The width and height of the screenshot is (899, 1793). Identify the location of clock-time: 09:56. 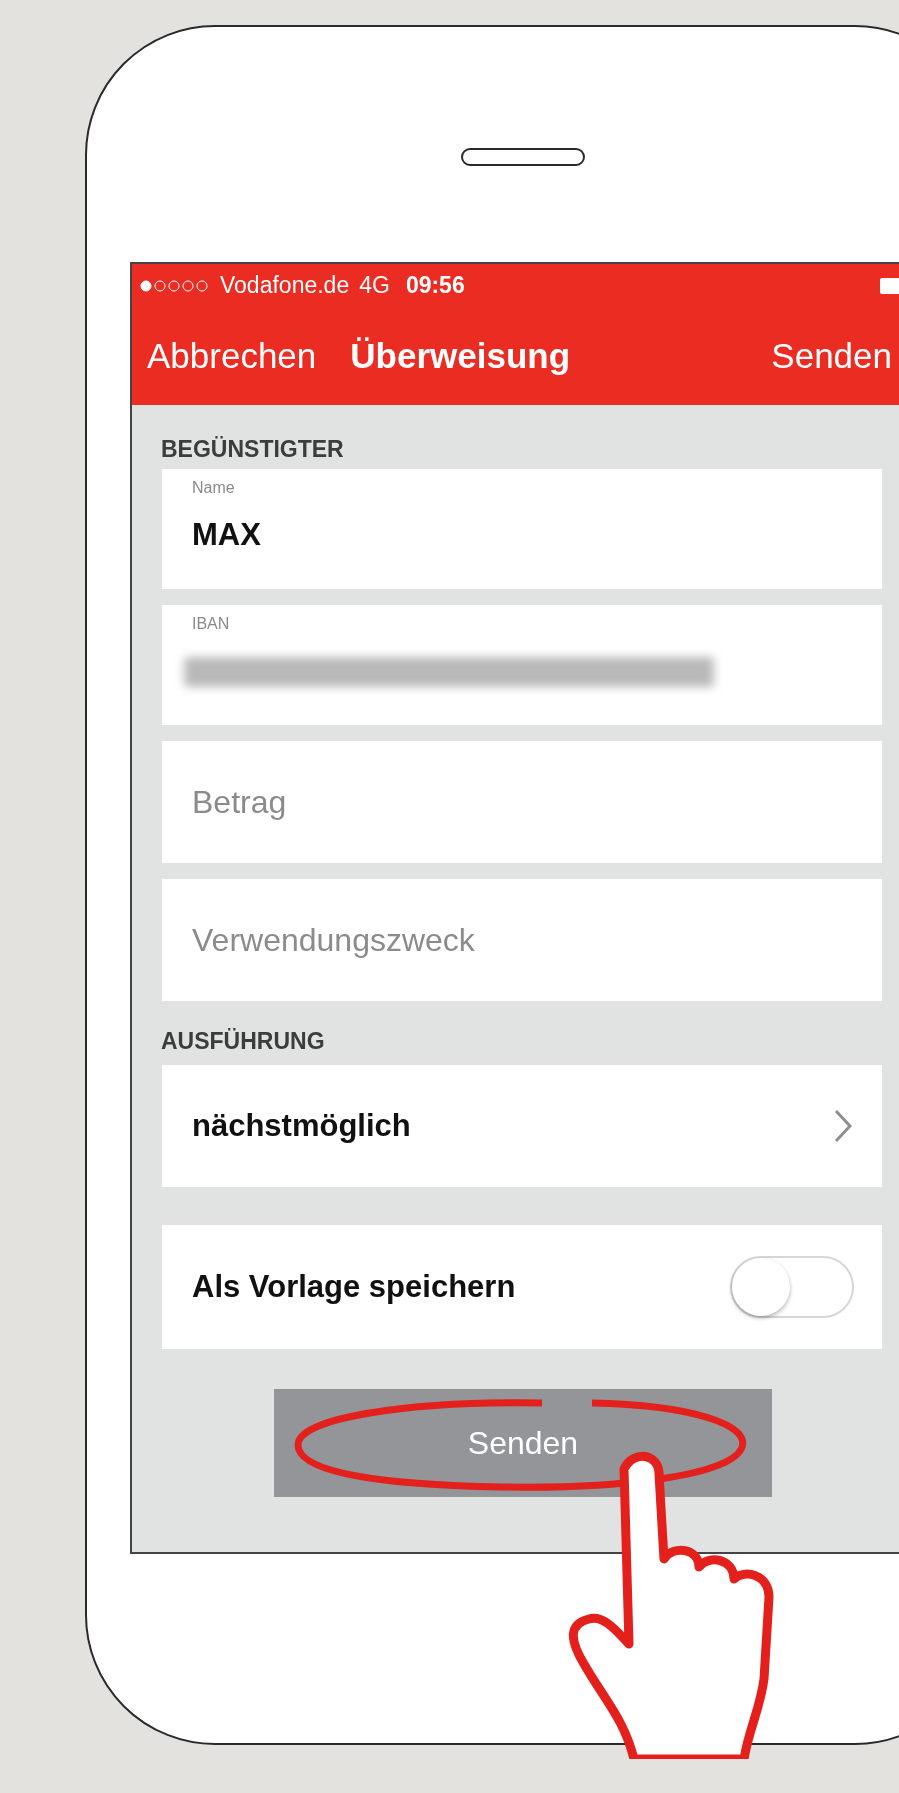
(435, 285).